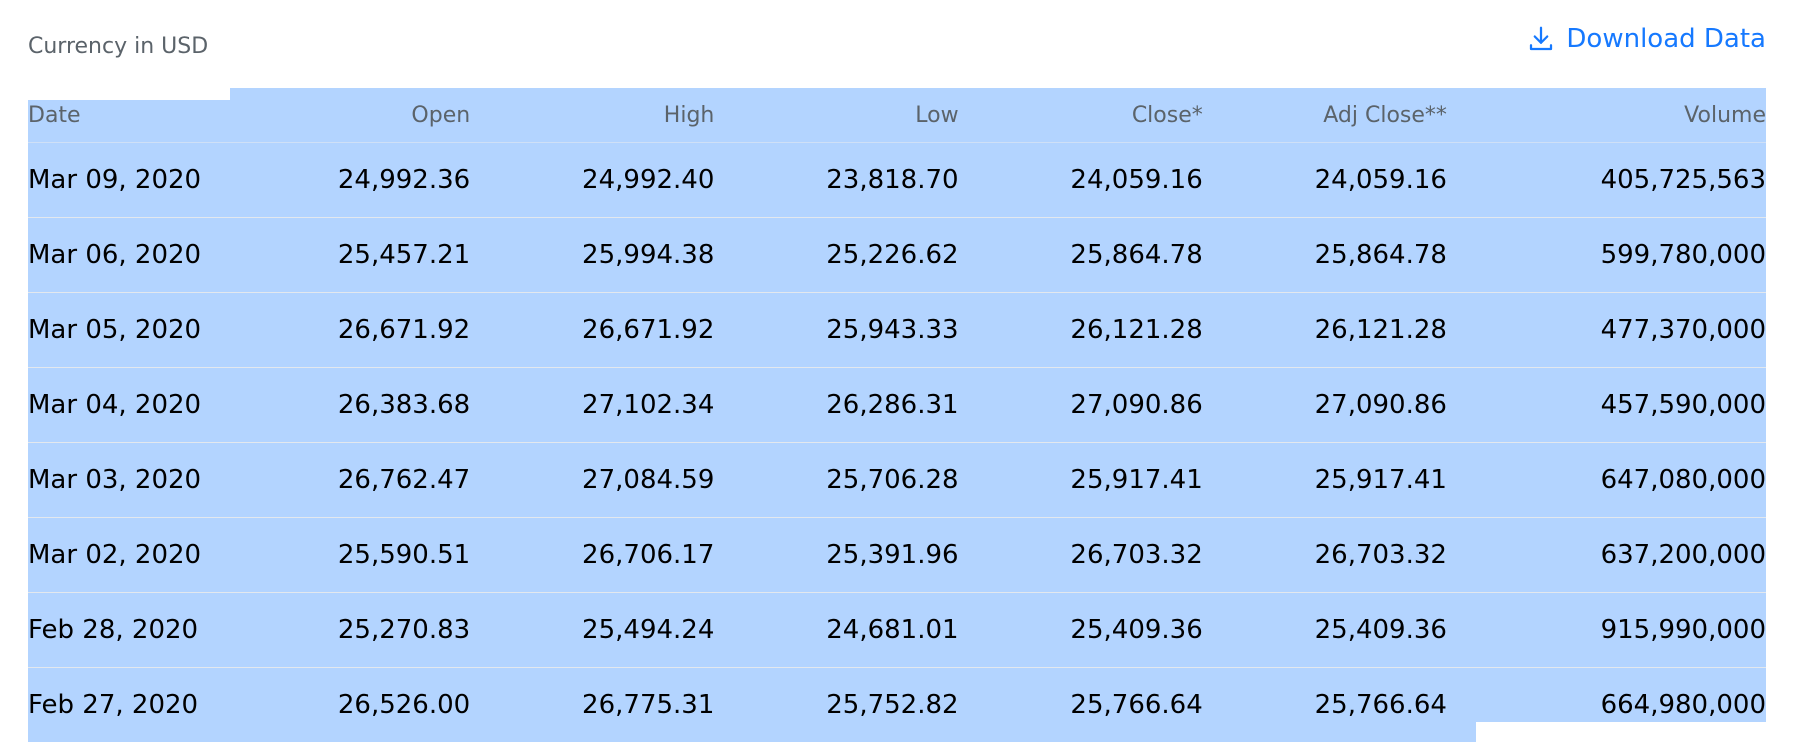 The width and height of the screenshot is (1794, 742). What do you see at coordinates (127, 555) in the screenshot?
I see `cell-date: Mar 02, 2020` at bounding box center [127, 555].